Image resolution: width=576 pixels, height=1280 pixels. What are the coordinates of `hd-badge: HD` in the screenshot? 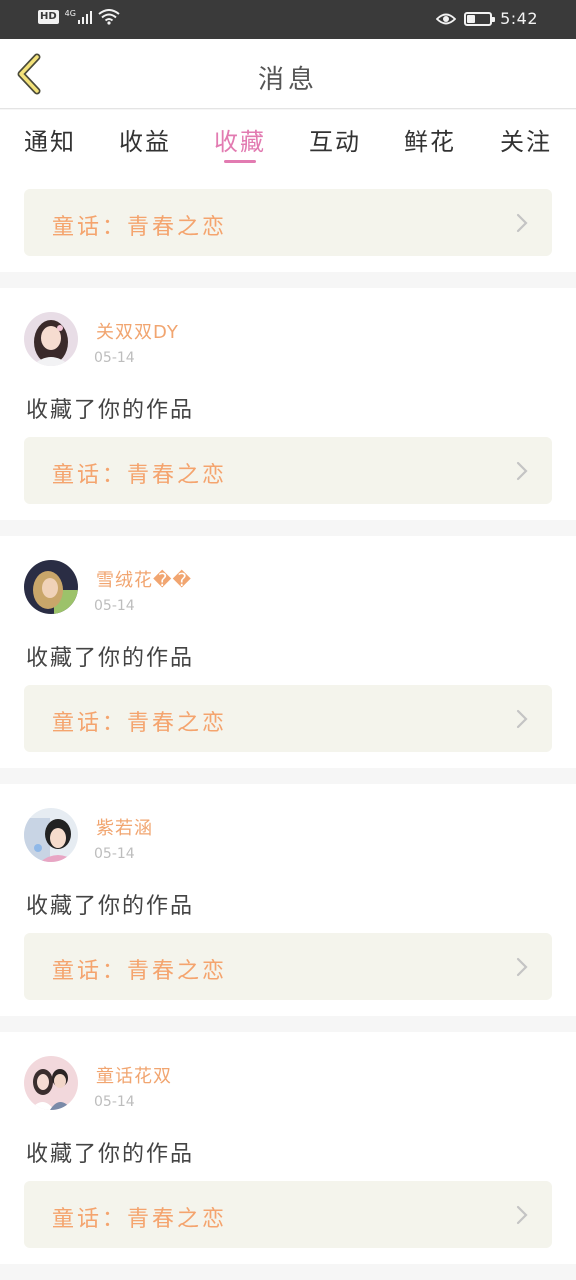 It's located at (48, 17).